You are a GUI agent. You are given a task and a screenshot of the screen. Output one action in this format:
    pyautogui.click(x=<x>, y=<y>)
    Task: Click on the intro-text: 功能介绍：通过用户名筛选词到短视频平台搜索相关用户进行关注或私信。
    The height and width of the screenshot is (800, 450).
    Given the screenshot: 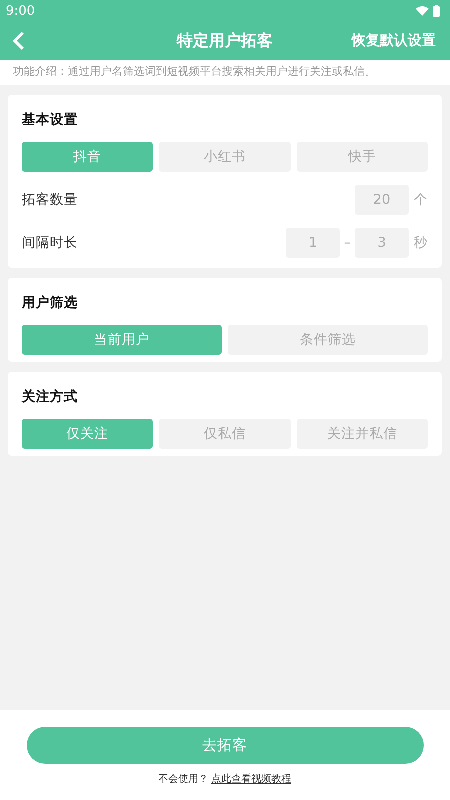 What is the action you would take?
    pyautogui.click(x=194, y=71)
    